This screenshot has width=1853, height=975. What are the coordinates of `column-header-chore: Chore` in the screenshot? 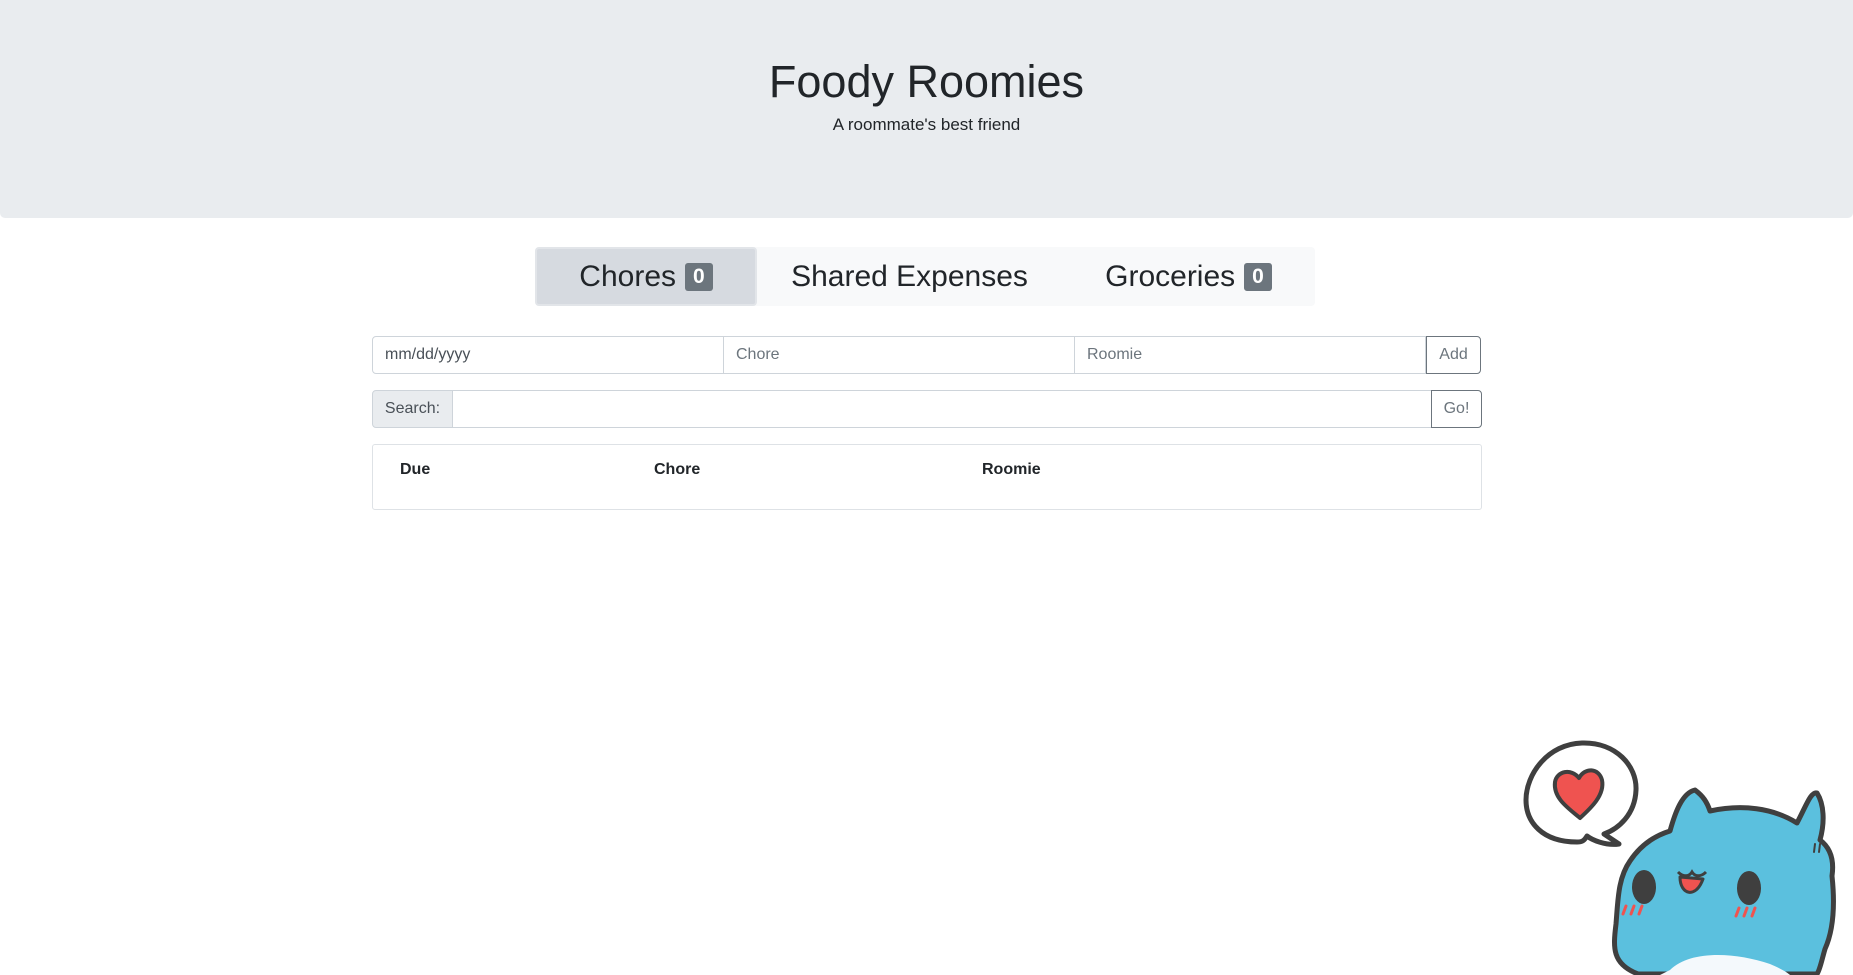 It's located at (677, 470).